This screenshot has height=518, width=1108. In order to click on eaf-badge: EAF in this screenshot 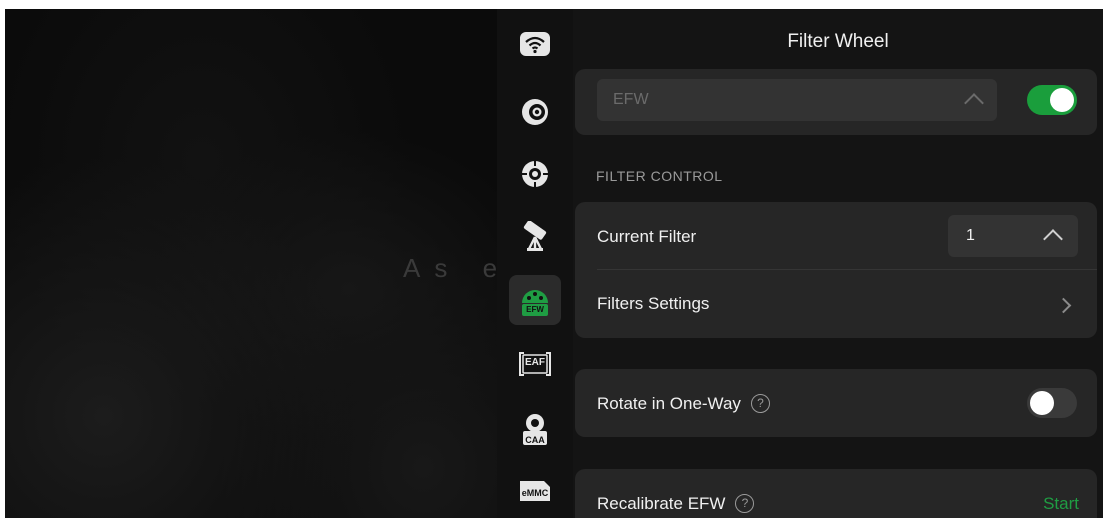, I will do `click(535, 362)`.